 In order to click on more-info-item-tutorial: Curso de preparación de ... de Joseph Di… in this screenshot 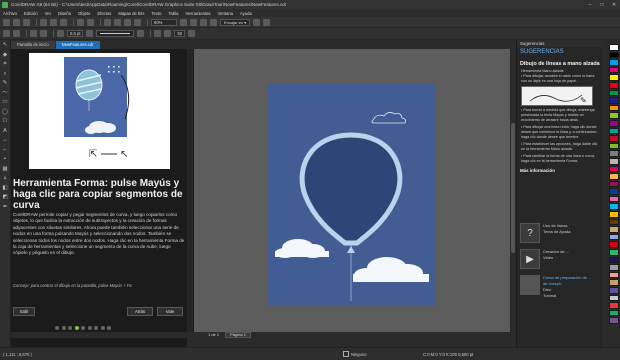, I will do `click(560, 289)`.